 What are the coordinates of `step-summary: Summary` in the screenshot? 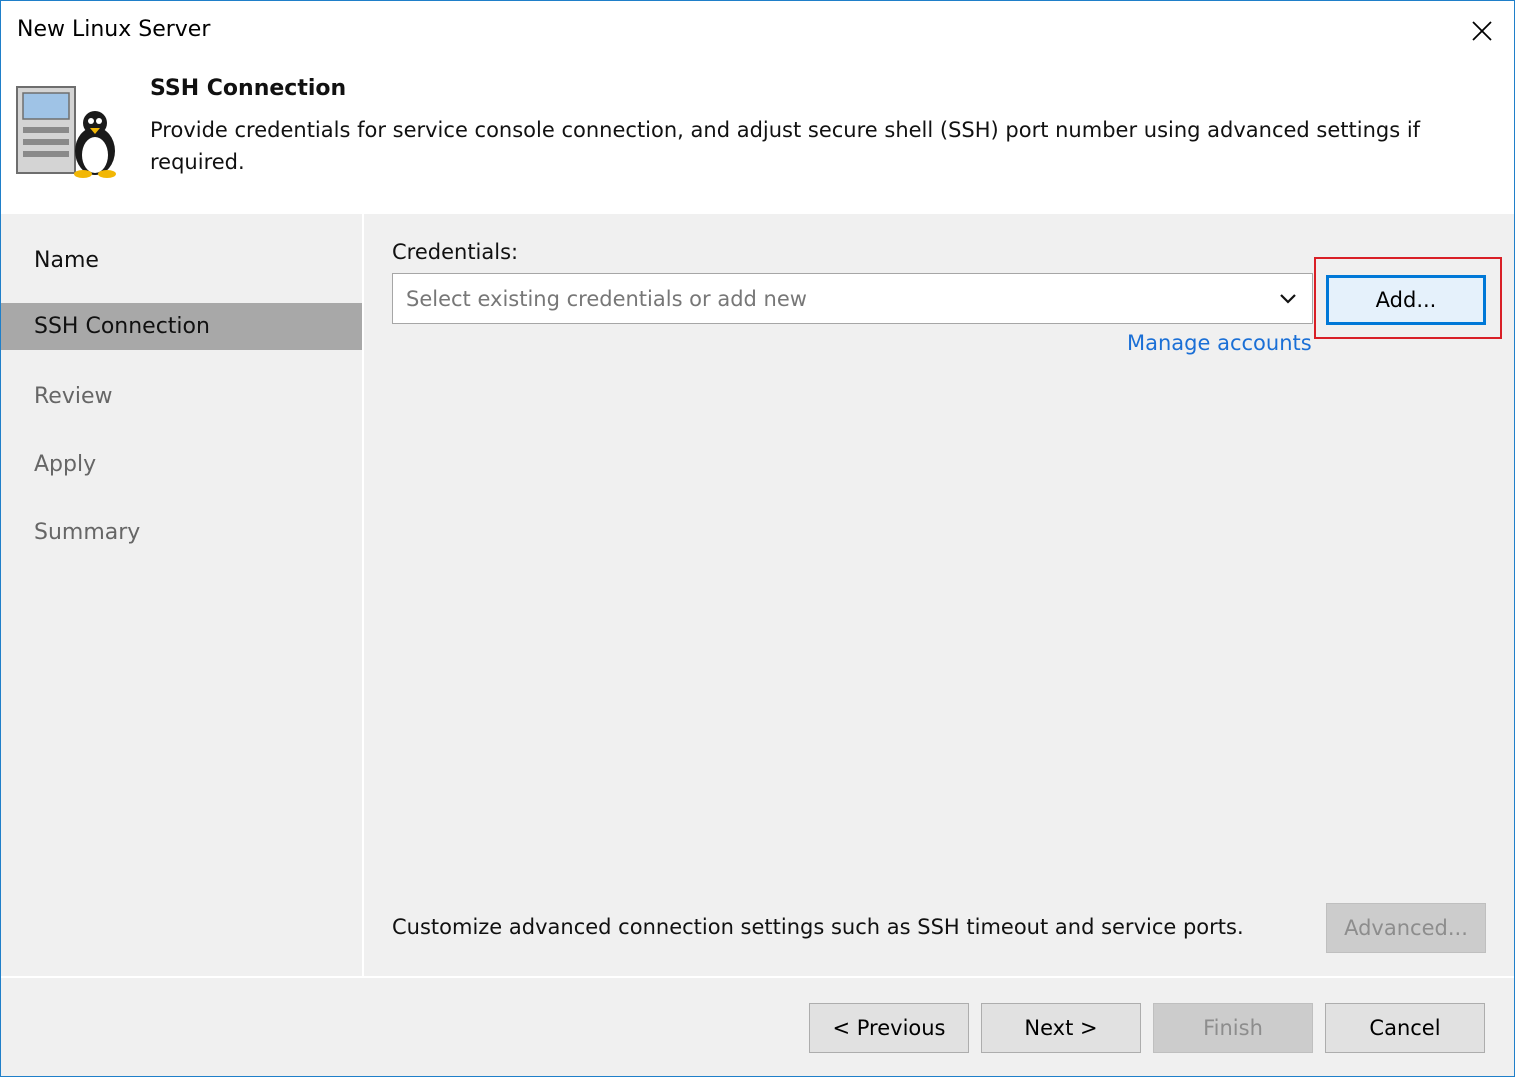 It's located at (181, 532).